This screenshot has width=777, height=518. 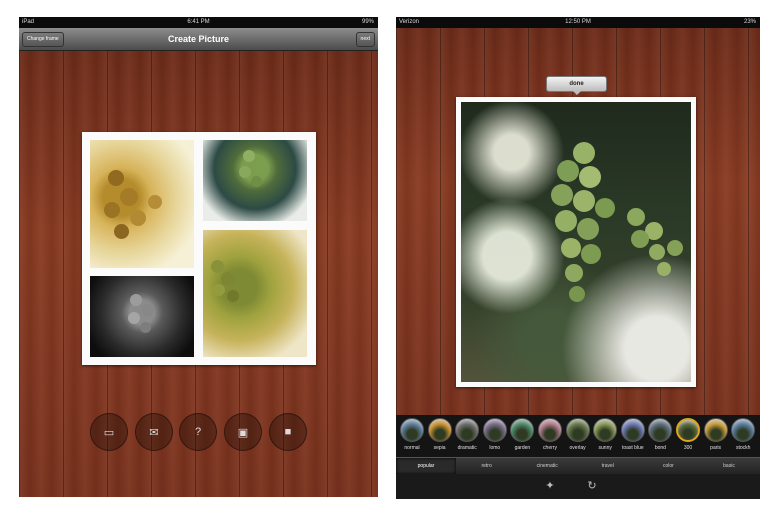 I want to click on next-button: next, so click(x=365, y=39).